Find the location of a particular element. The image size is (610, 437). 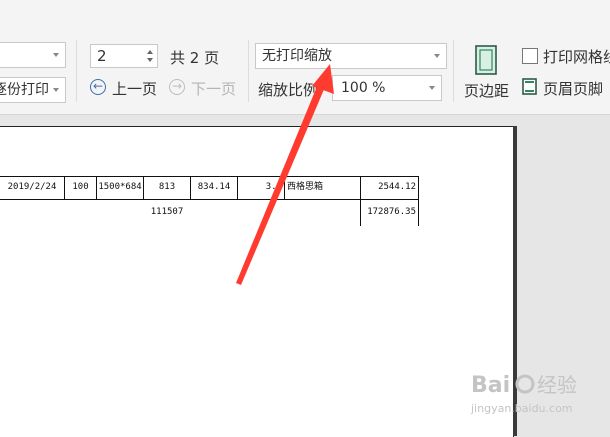

watermark-logo: Bai 经验 jingyan.baidu.com is located at coordinates (523, 394).